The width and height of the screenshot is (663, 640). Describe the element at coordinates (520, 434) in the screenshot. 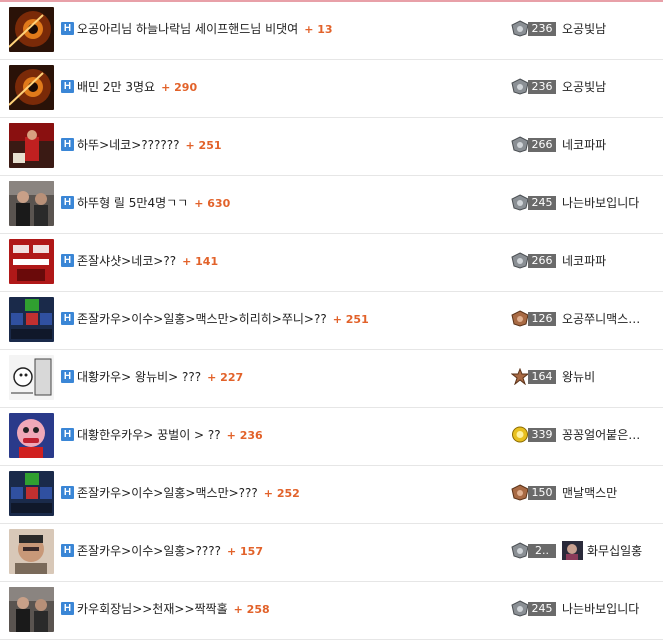

I see `gold-rank-icon` at that location.